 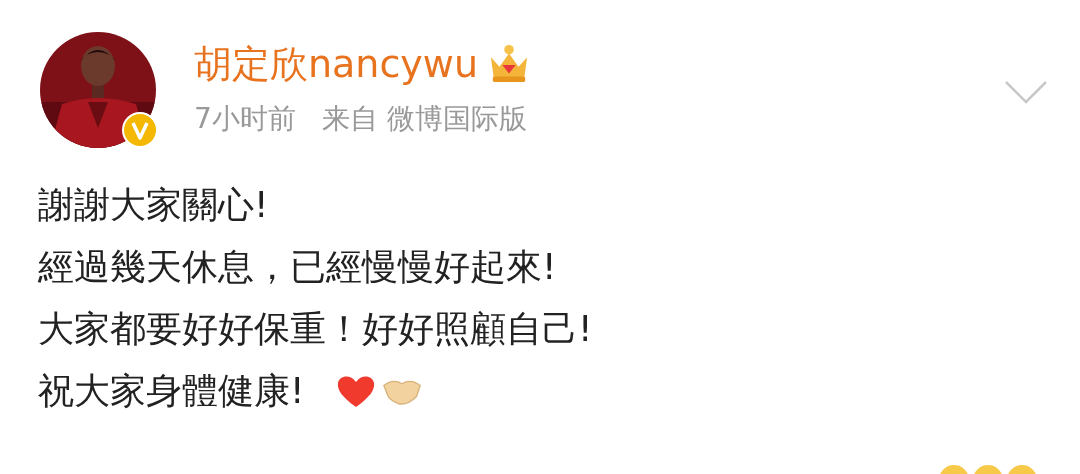 I want to click on post-text-line: 大家都要好好保重！好好照顧自己!, so click(x=315, y=328).